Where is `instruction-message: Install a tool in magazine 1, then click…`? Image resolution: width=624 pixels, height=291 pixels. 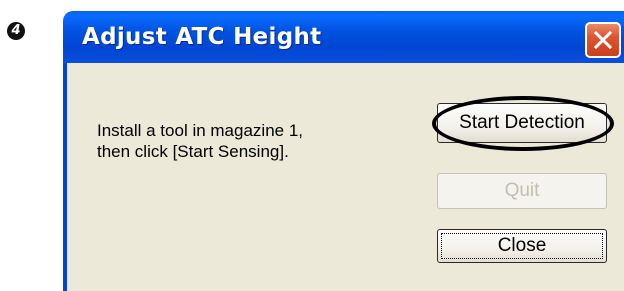
instruction-message: Install a tool in magazine 1, then click… is located at coordinates (257, 141).